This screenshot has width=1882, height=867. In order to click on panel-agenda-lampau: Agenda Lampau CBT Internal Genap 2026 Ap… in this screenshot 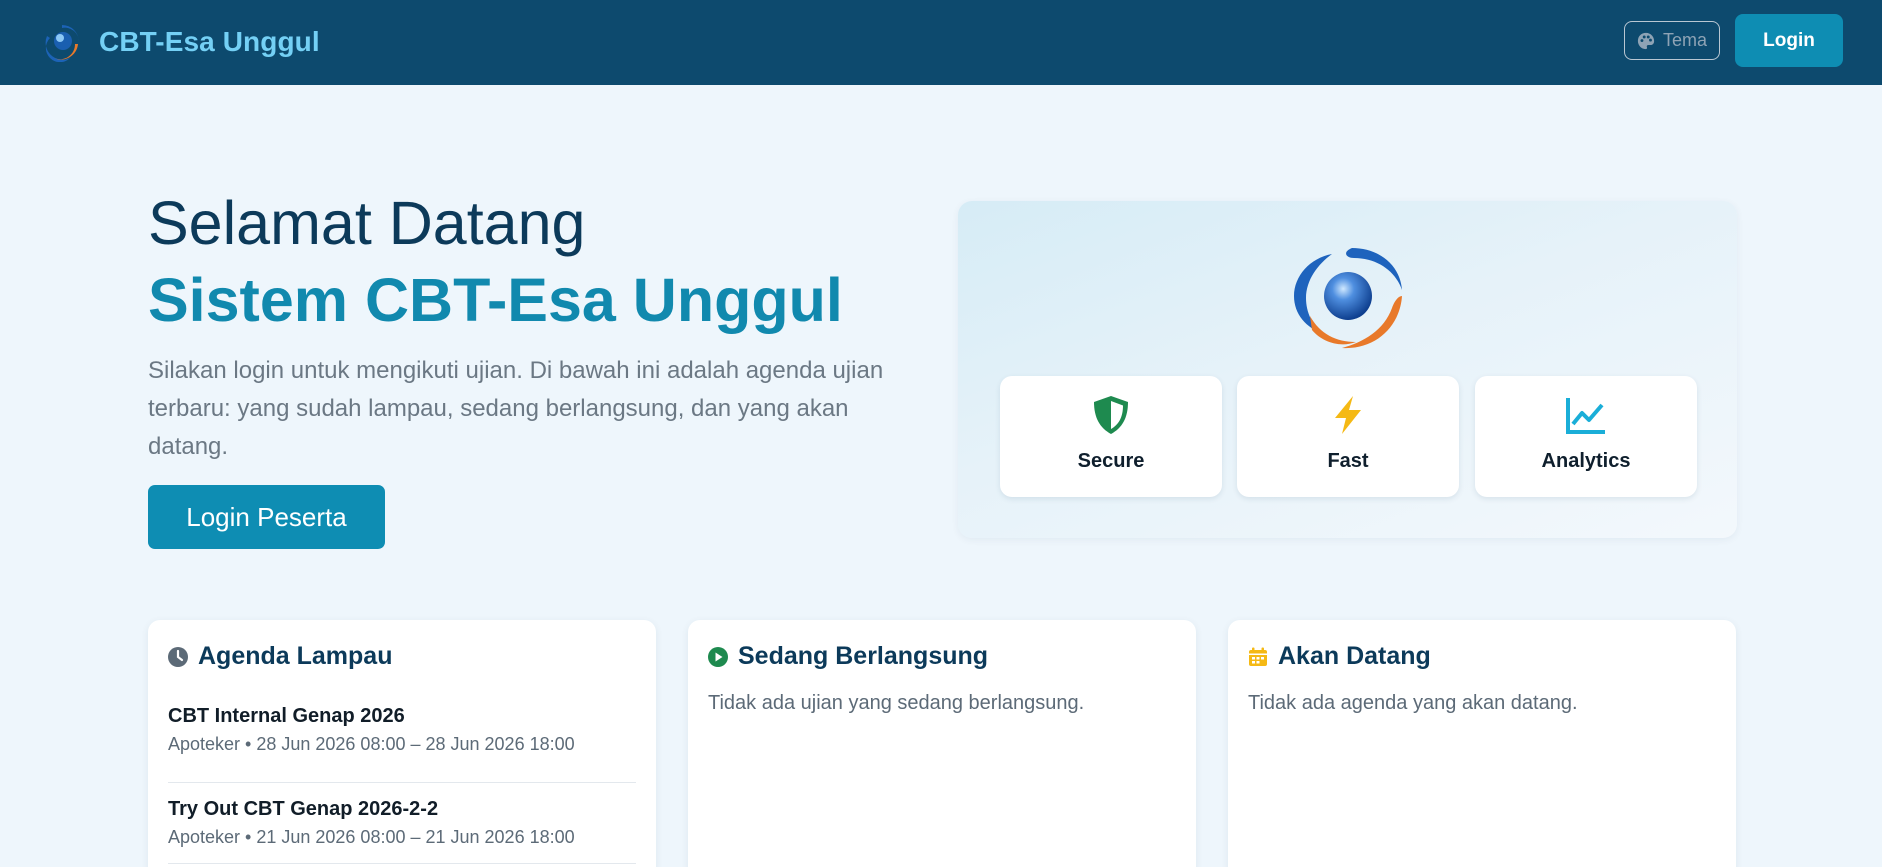, I will do `click(402, 743)`.